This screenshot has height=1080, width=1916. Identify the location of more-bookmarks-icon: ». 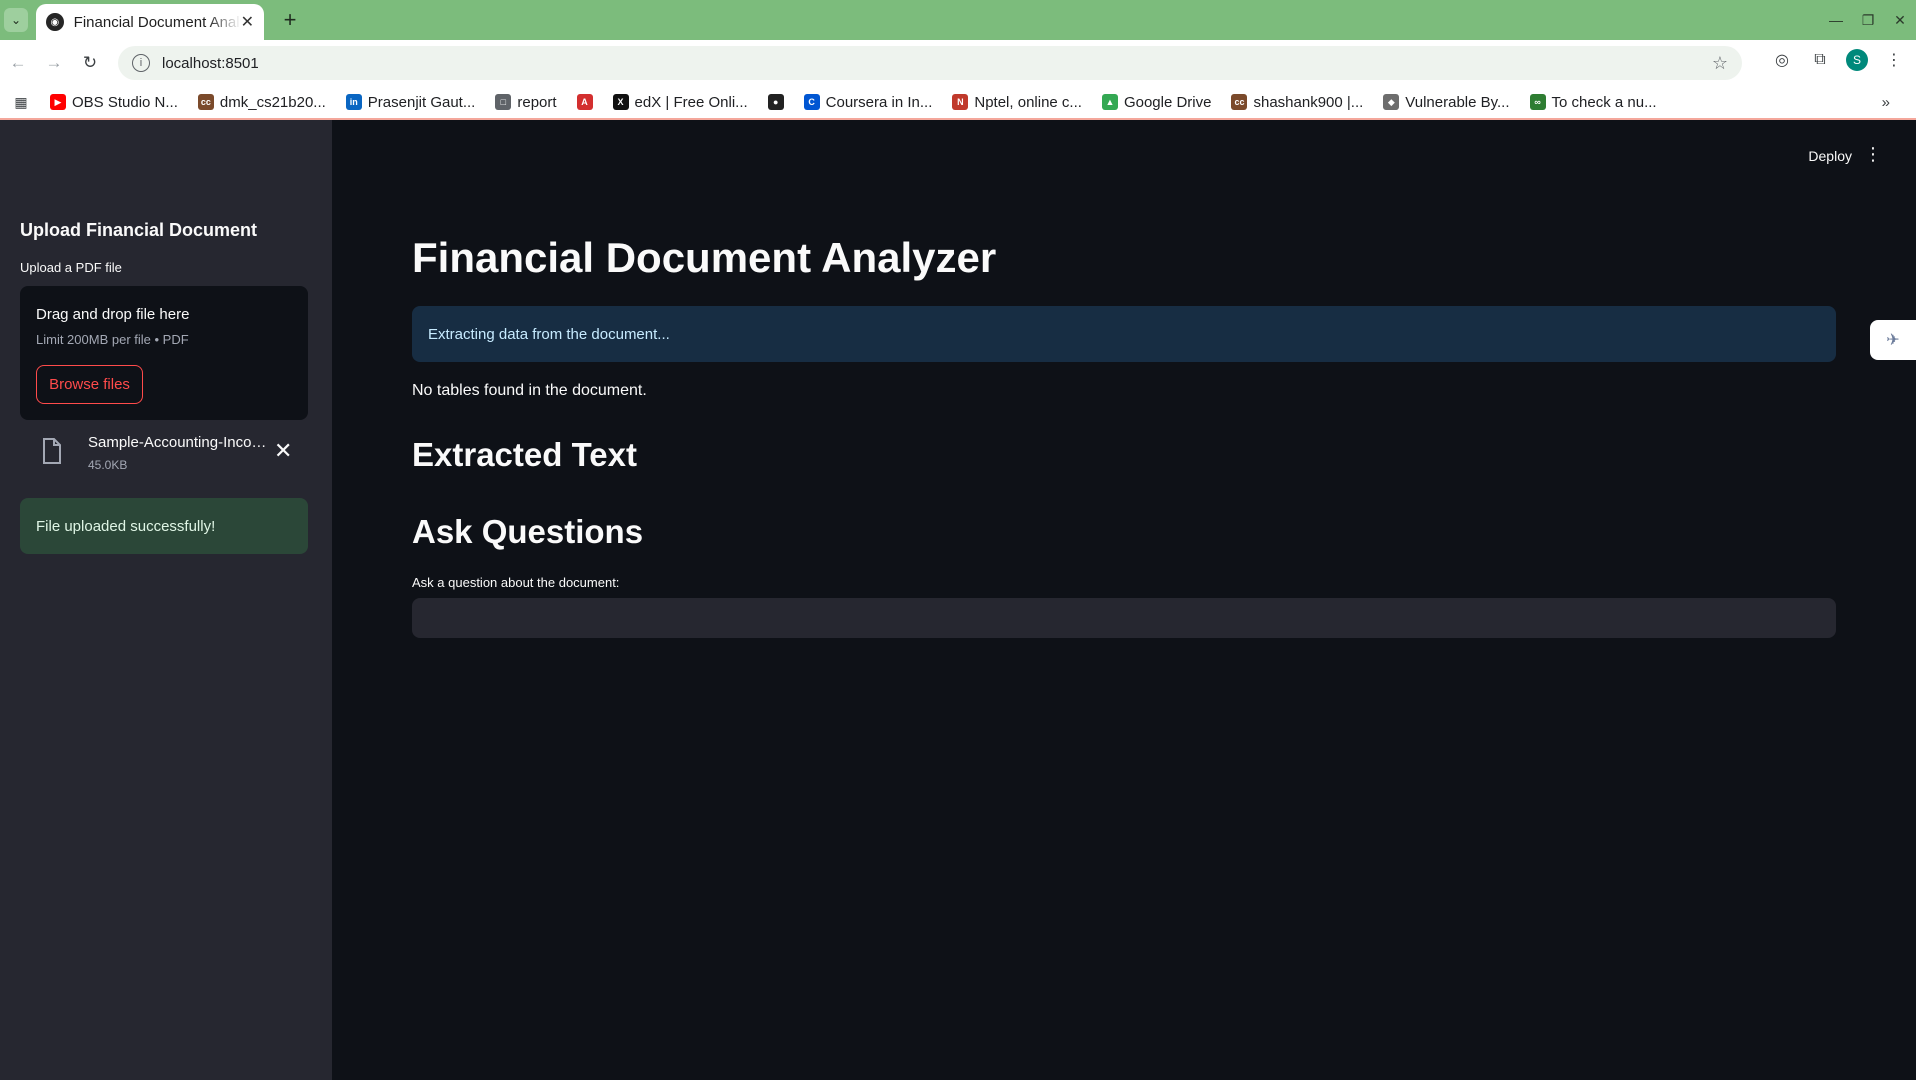
(1886, 102).